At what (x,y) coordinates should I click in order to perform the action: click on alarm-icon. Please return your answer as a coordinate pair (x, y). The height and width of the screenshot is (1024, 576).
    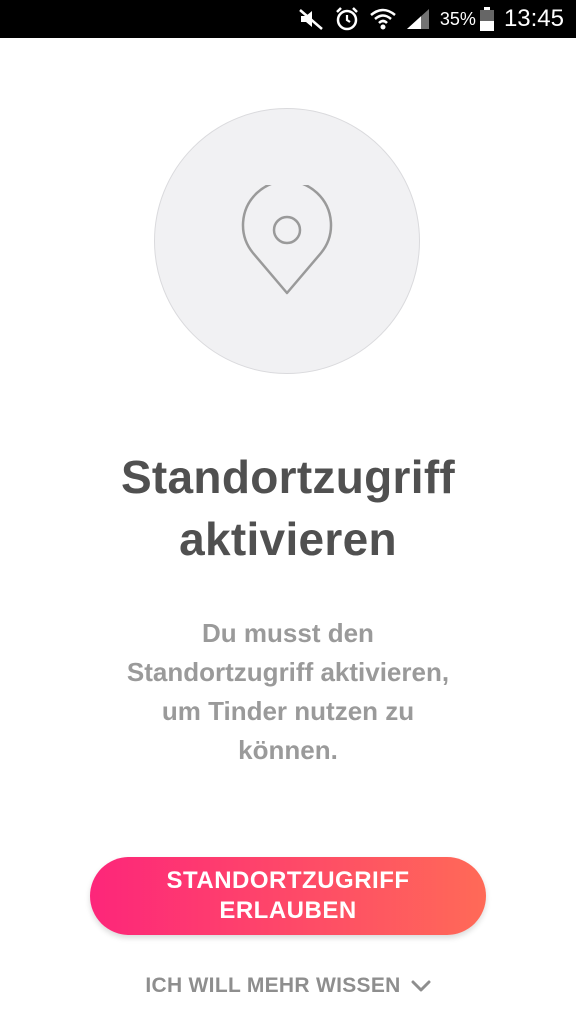
    Looking at the image, I should click on (347, 19).